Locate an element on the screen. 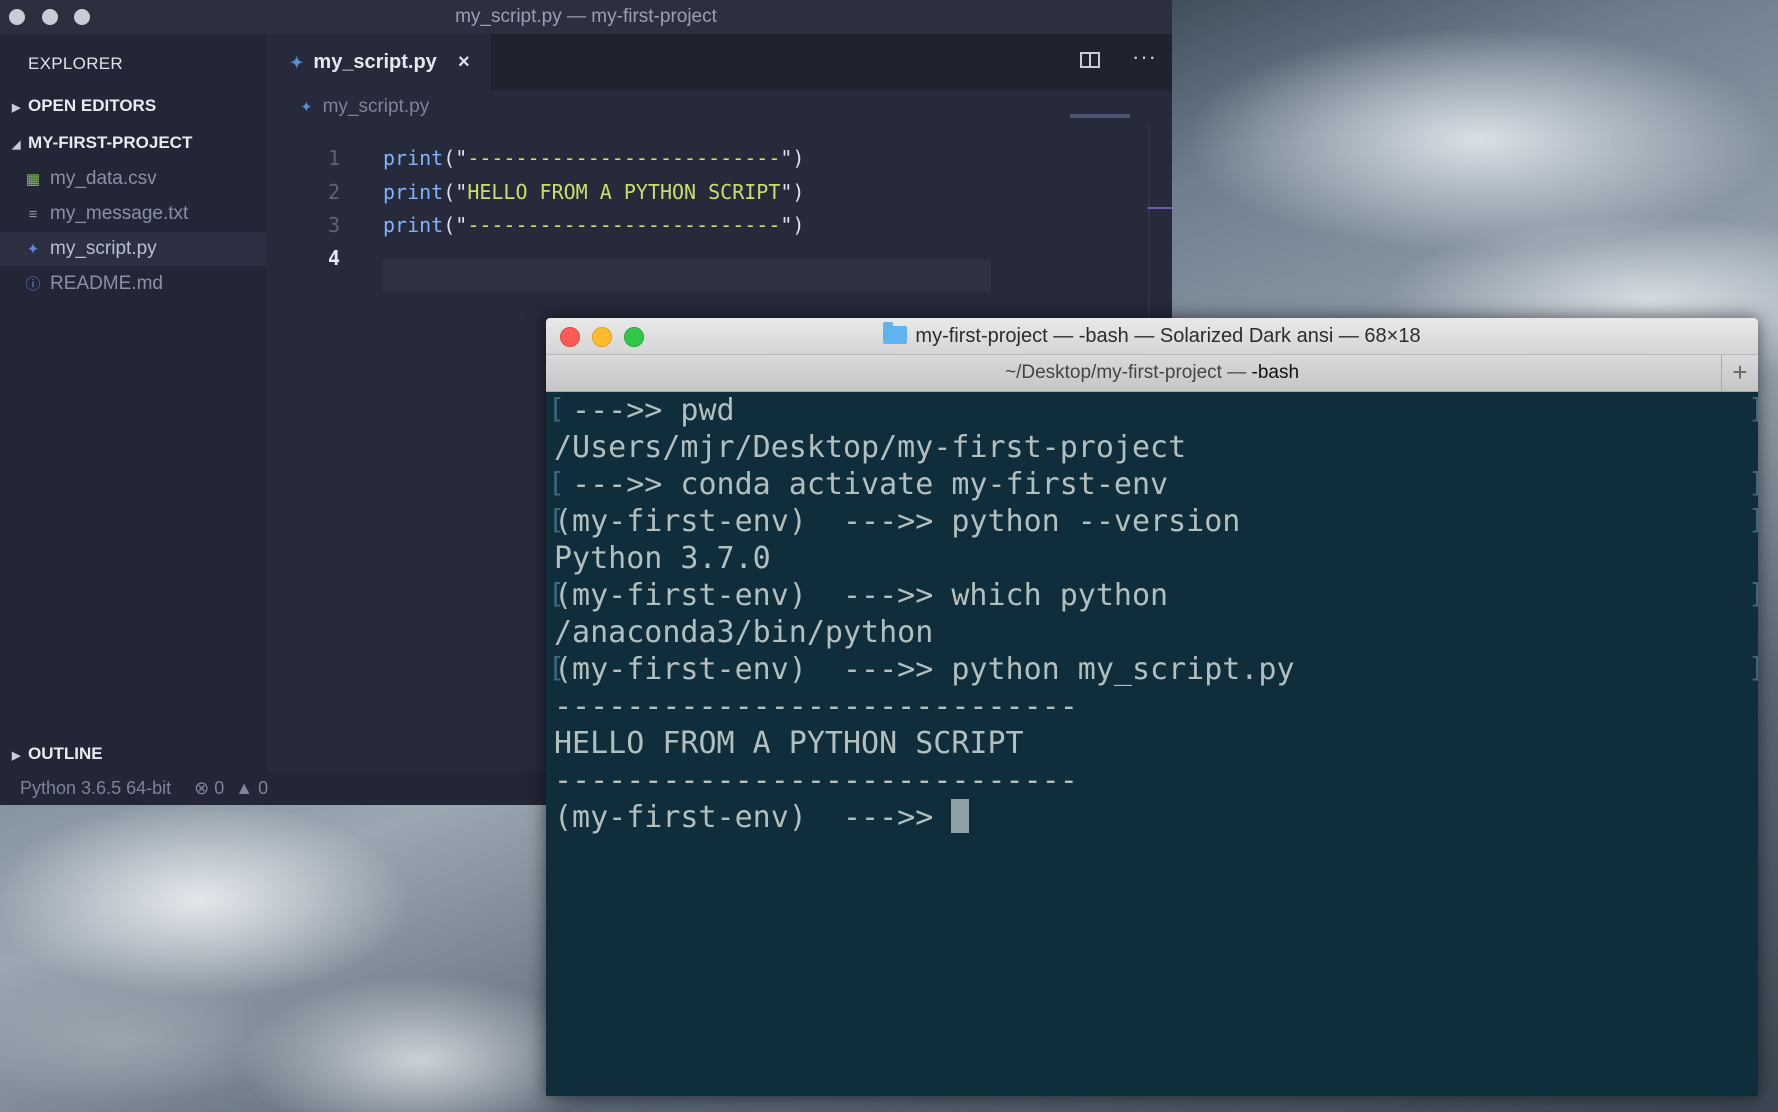 This screenshot has height=1112, width=1778. tab-label: my_script.py is located at coordinates (375, 62).